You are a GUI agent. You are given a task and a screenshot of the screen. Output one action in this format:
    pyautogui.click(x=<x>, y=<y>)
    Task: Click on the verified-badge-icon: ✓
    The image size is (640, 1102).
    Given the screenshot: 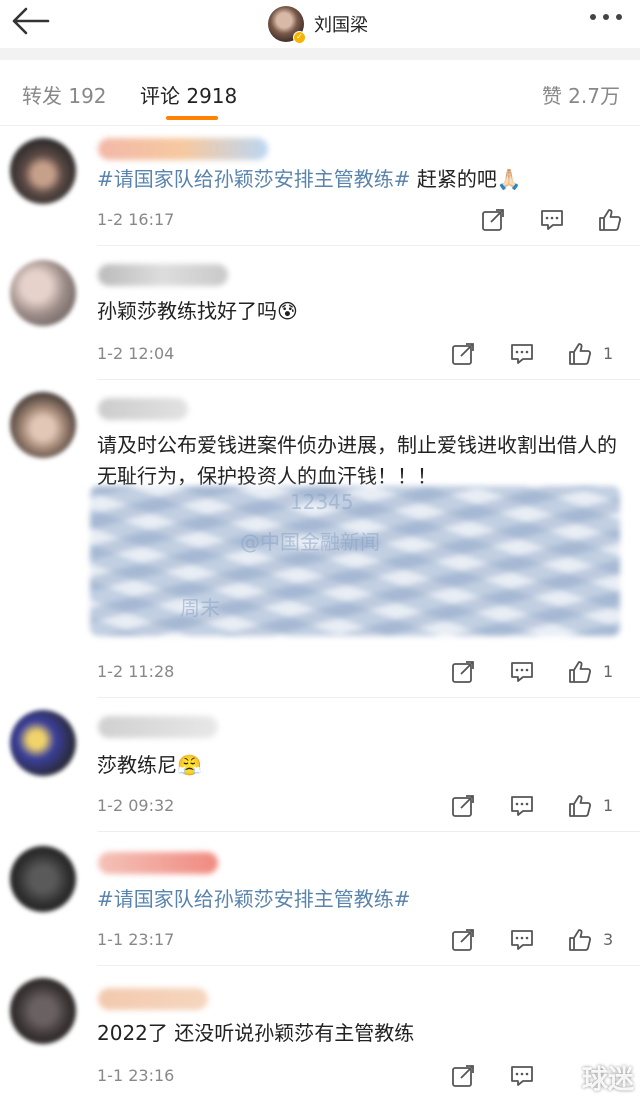 What is the action you would take?
    pyautogui.click(x=299, y=37)
    